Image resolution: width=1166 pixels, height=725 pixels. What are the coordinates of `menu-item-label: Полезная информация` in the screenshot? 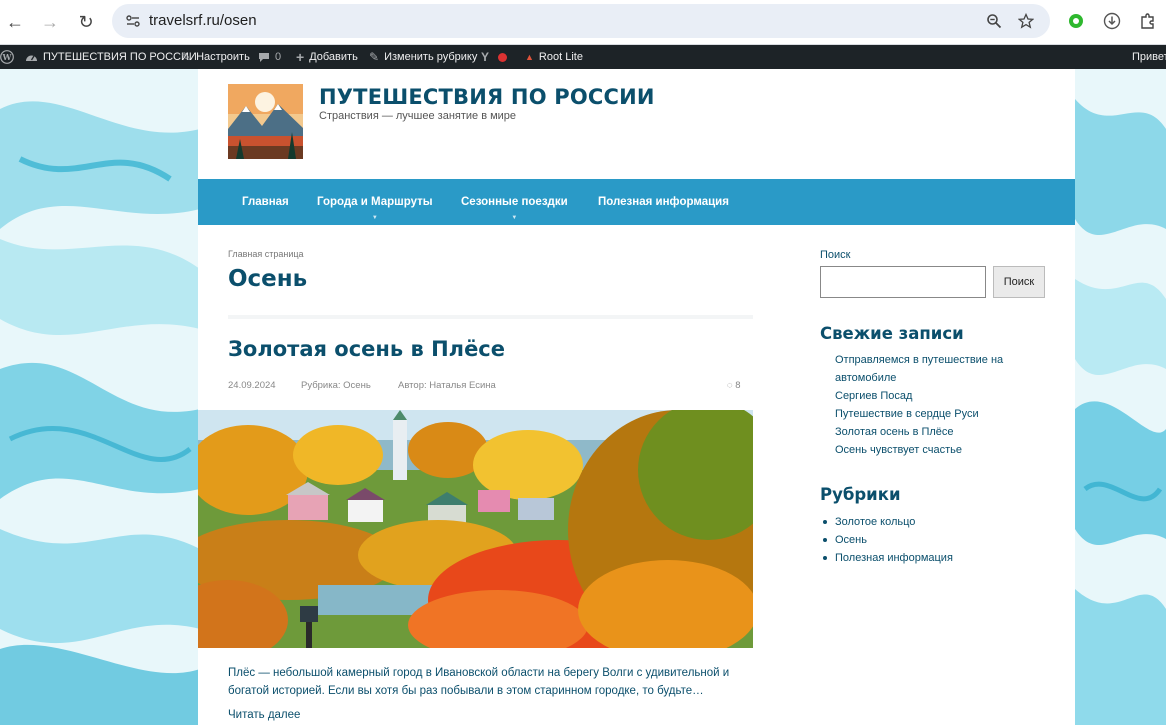 It's located at (663, 202).